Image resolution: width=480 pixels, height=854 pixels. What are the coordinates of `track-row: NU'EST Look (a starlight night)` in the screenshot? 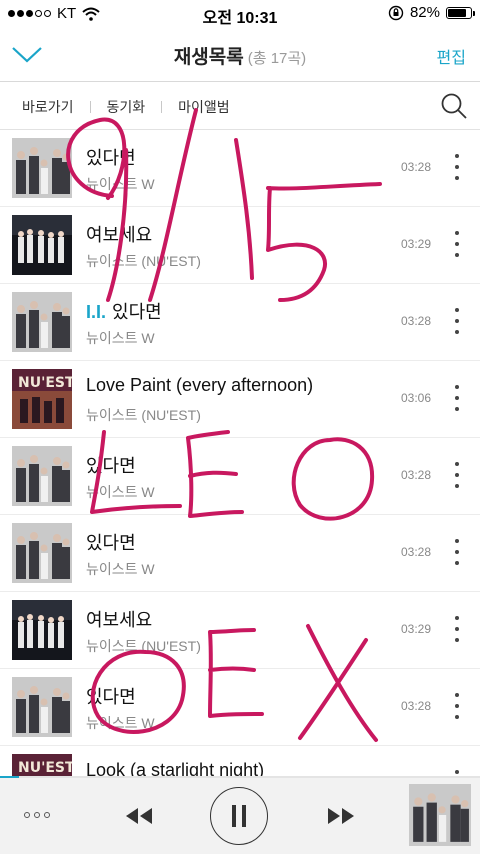 It's located at (240, 762).